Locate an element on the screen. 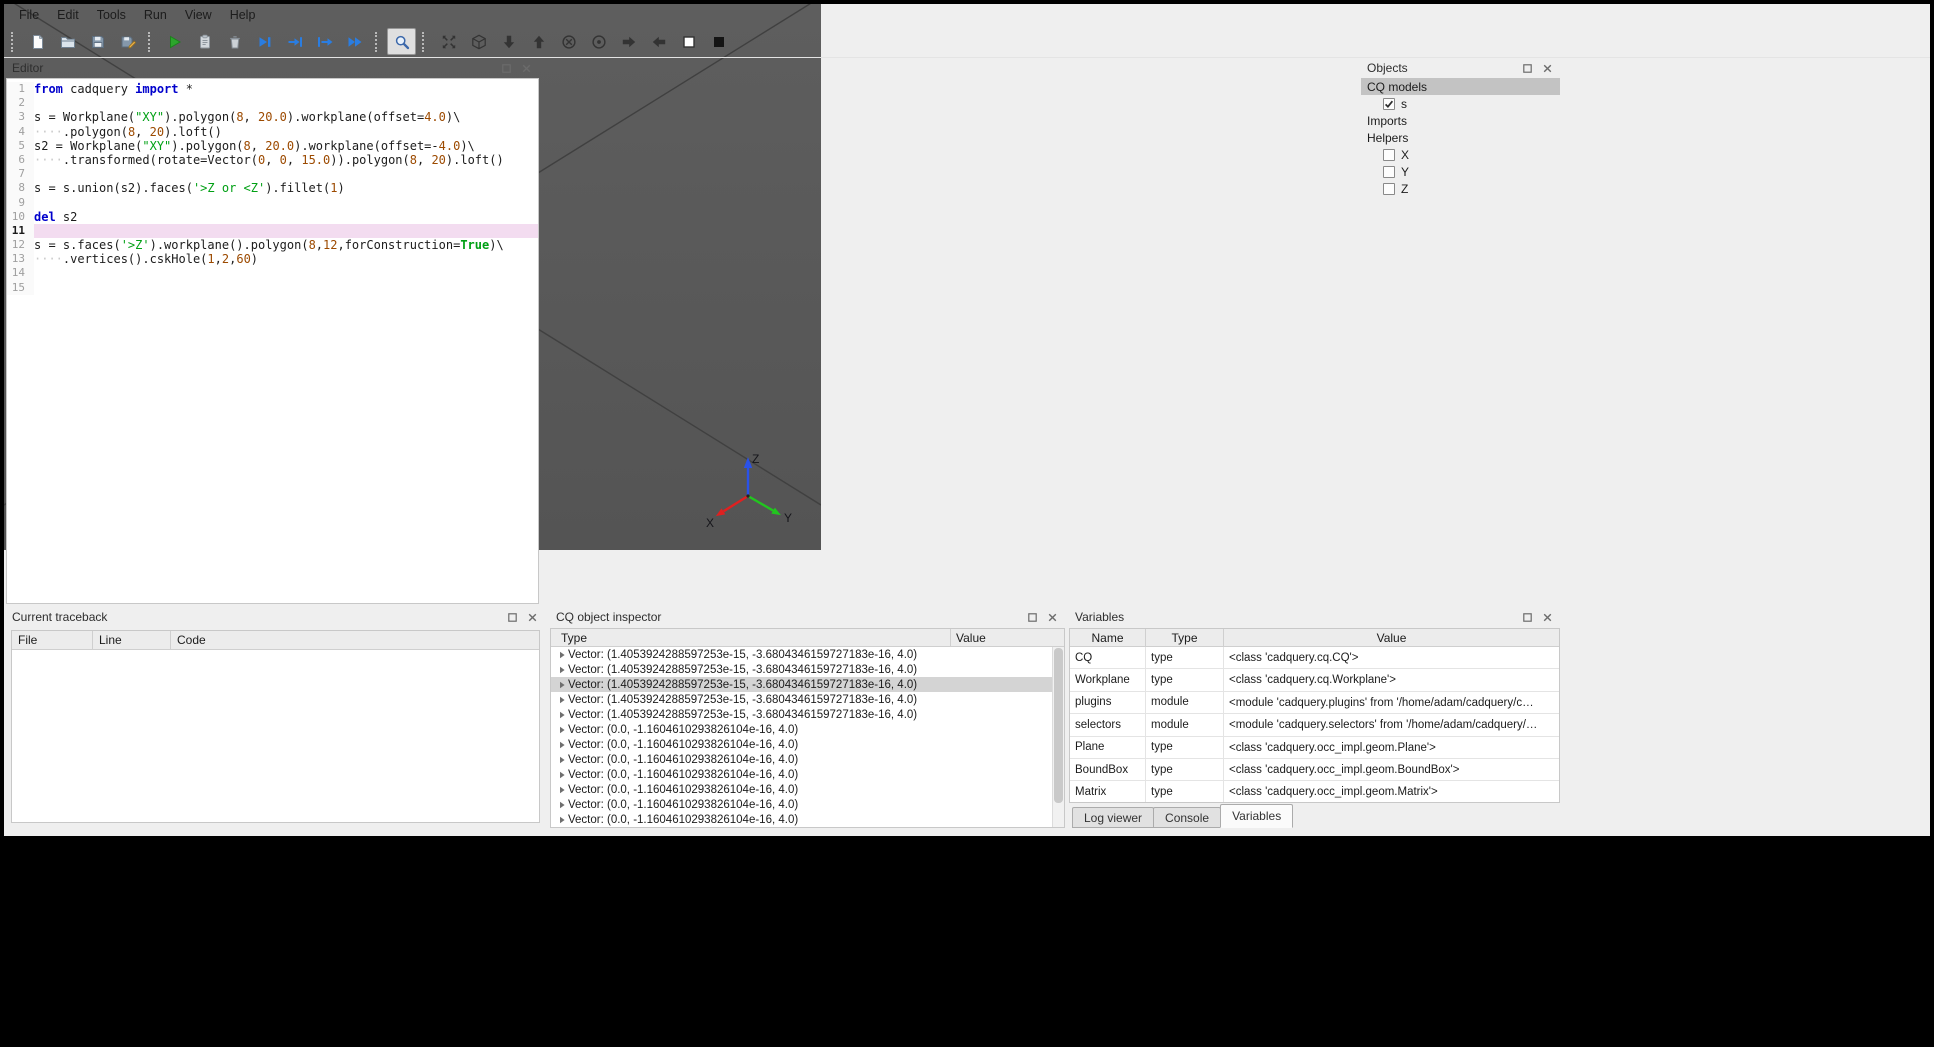 Image resolution: width=1934 pixels, height=1047 pixels. code-line-2: 2 is located at coordinates (272, 103).